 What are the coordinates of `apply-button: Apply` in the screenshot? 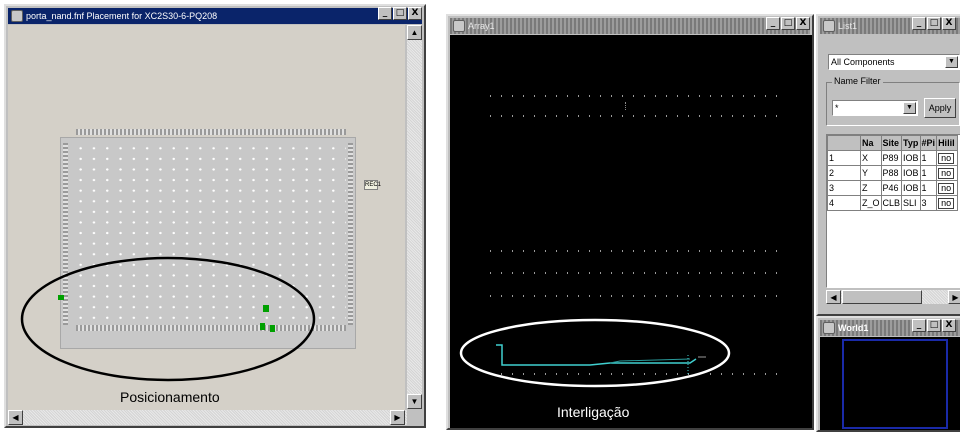 It's located at (940, 108).